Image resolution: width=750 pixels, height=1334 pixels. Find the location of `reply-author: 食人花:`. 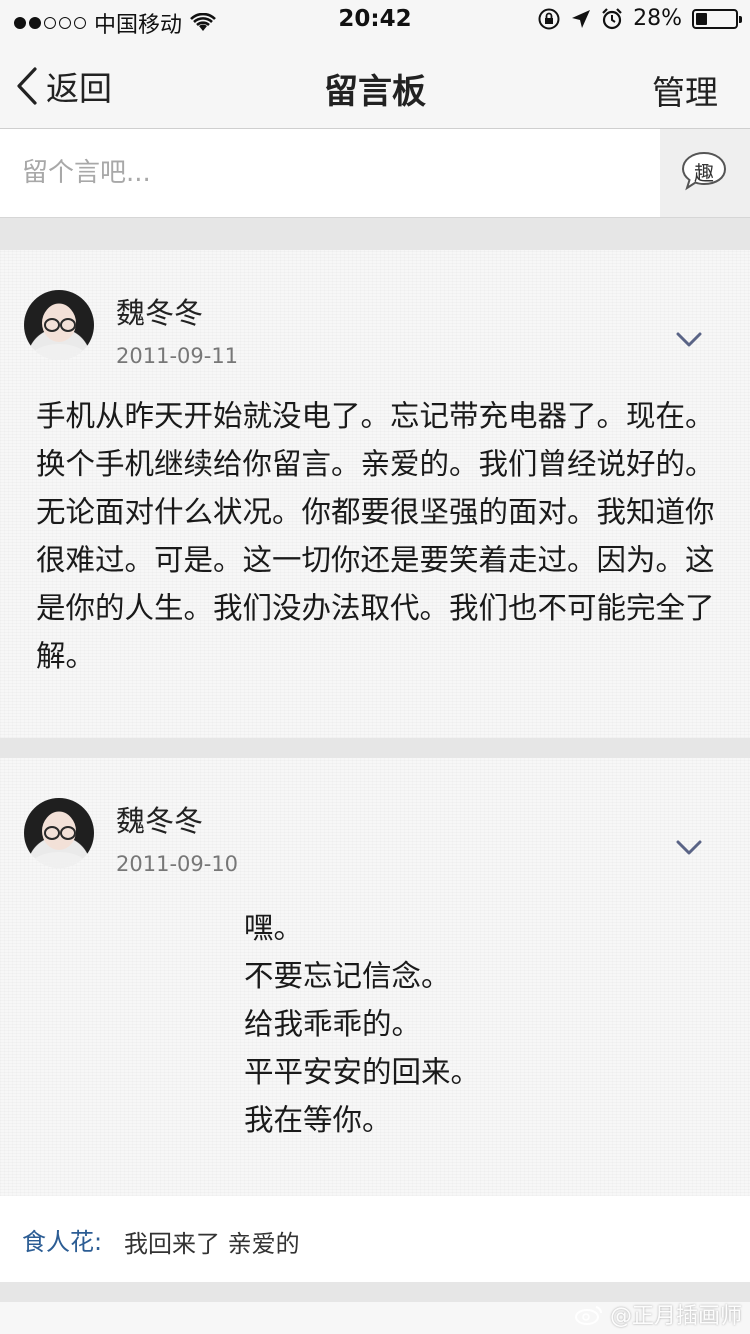

reply-author: 食人花: is located at coordinates (62, 1239).